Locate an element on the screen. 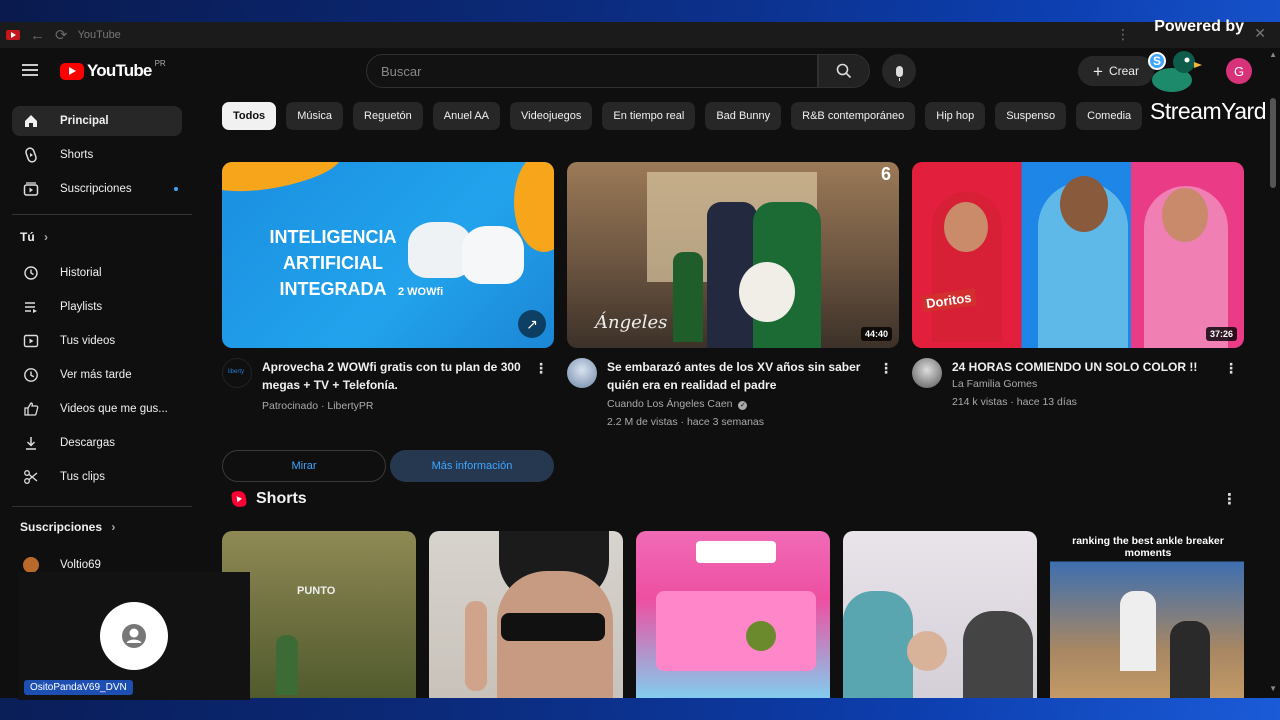 This screenshot has height=720, width=1280. sidebar-item-label: Ver más tarde is located at coordinates (96, 375).